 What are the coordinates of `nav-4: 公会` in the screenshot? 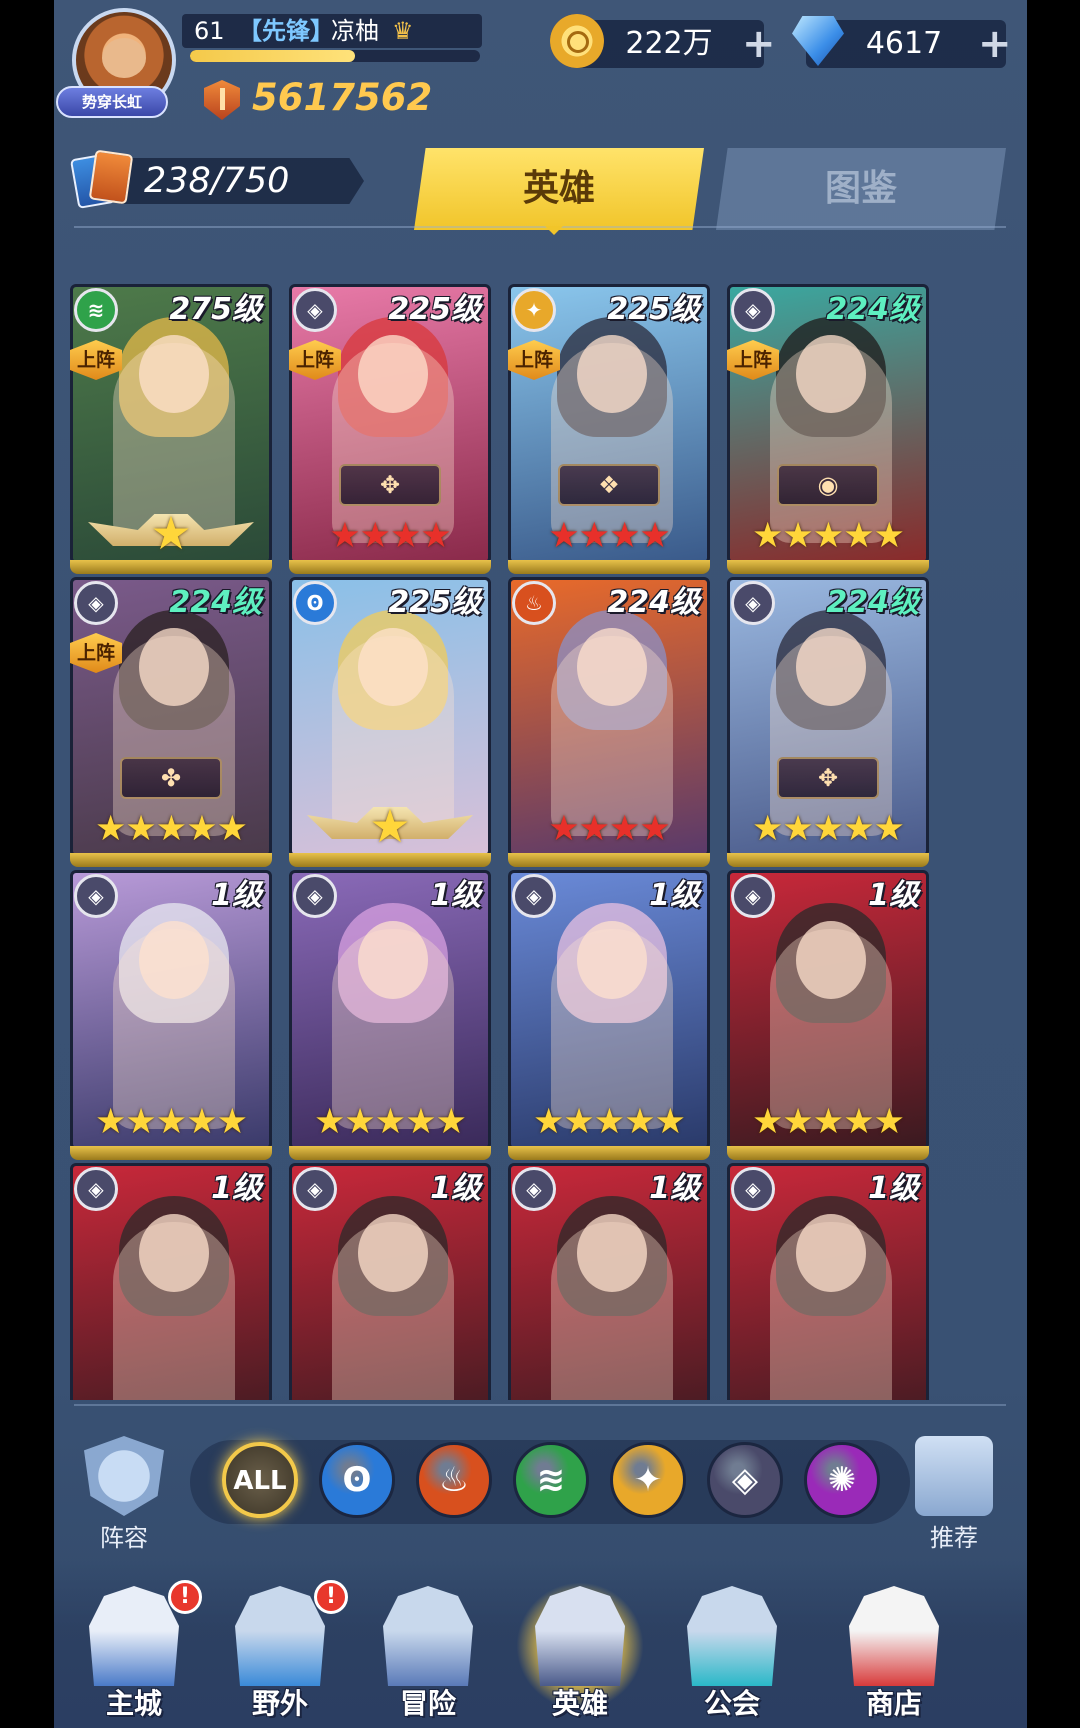 It's located at (732, 1653).